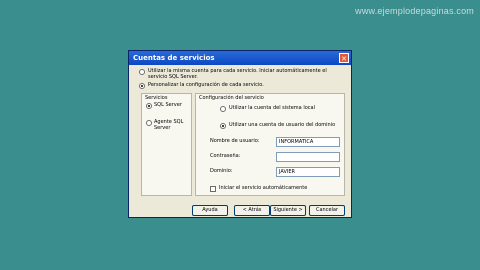  Describe the element at coordinates (344, 58) in the screenshot. I see `close-button: ✕` at that location.